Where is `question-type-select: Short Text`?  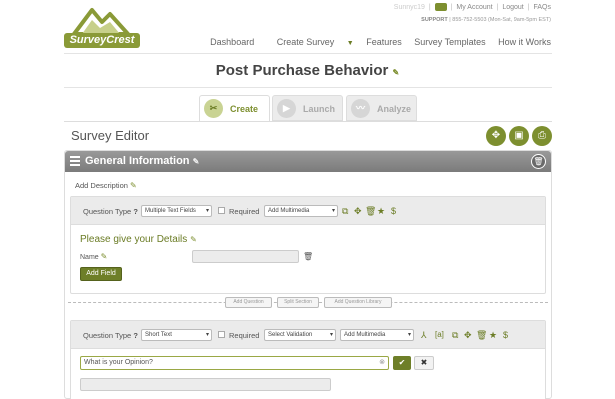
question-type-select: Short Text is located at coordinates (176, 335).